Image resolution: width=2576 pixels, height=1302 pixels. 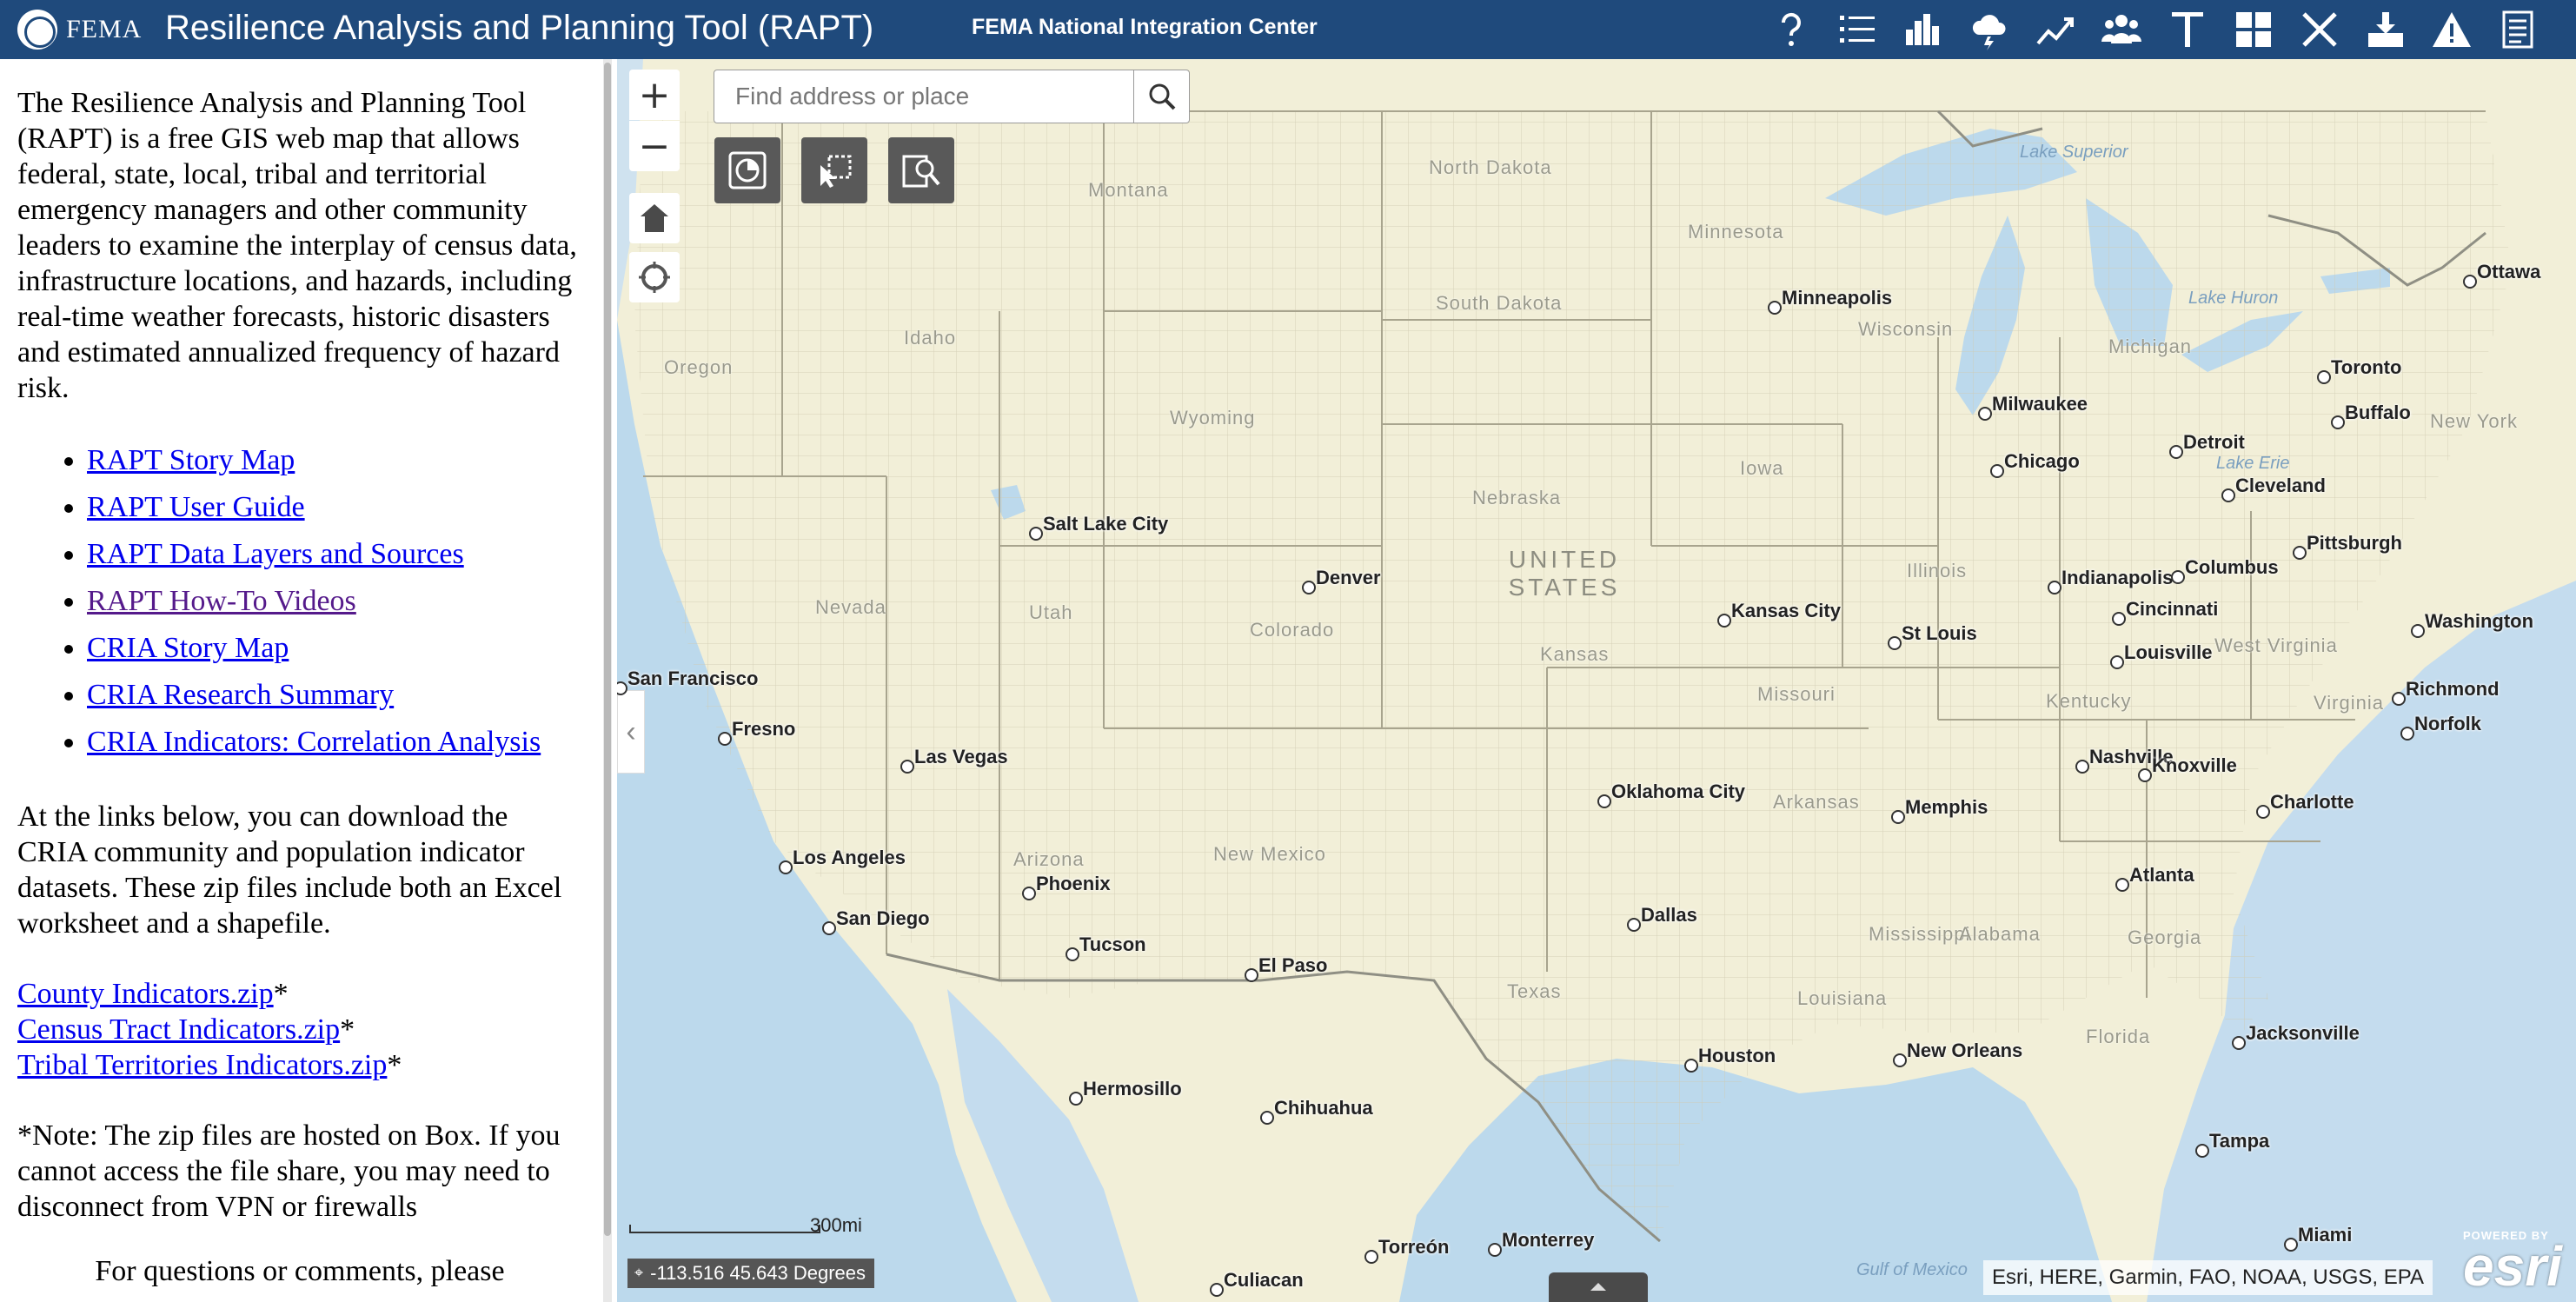 I want to click on city-label: Atlanta, so click(x=2154, y=878).